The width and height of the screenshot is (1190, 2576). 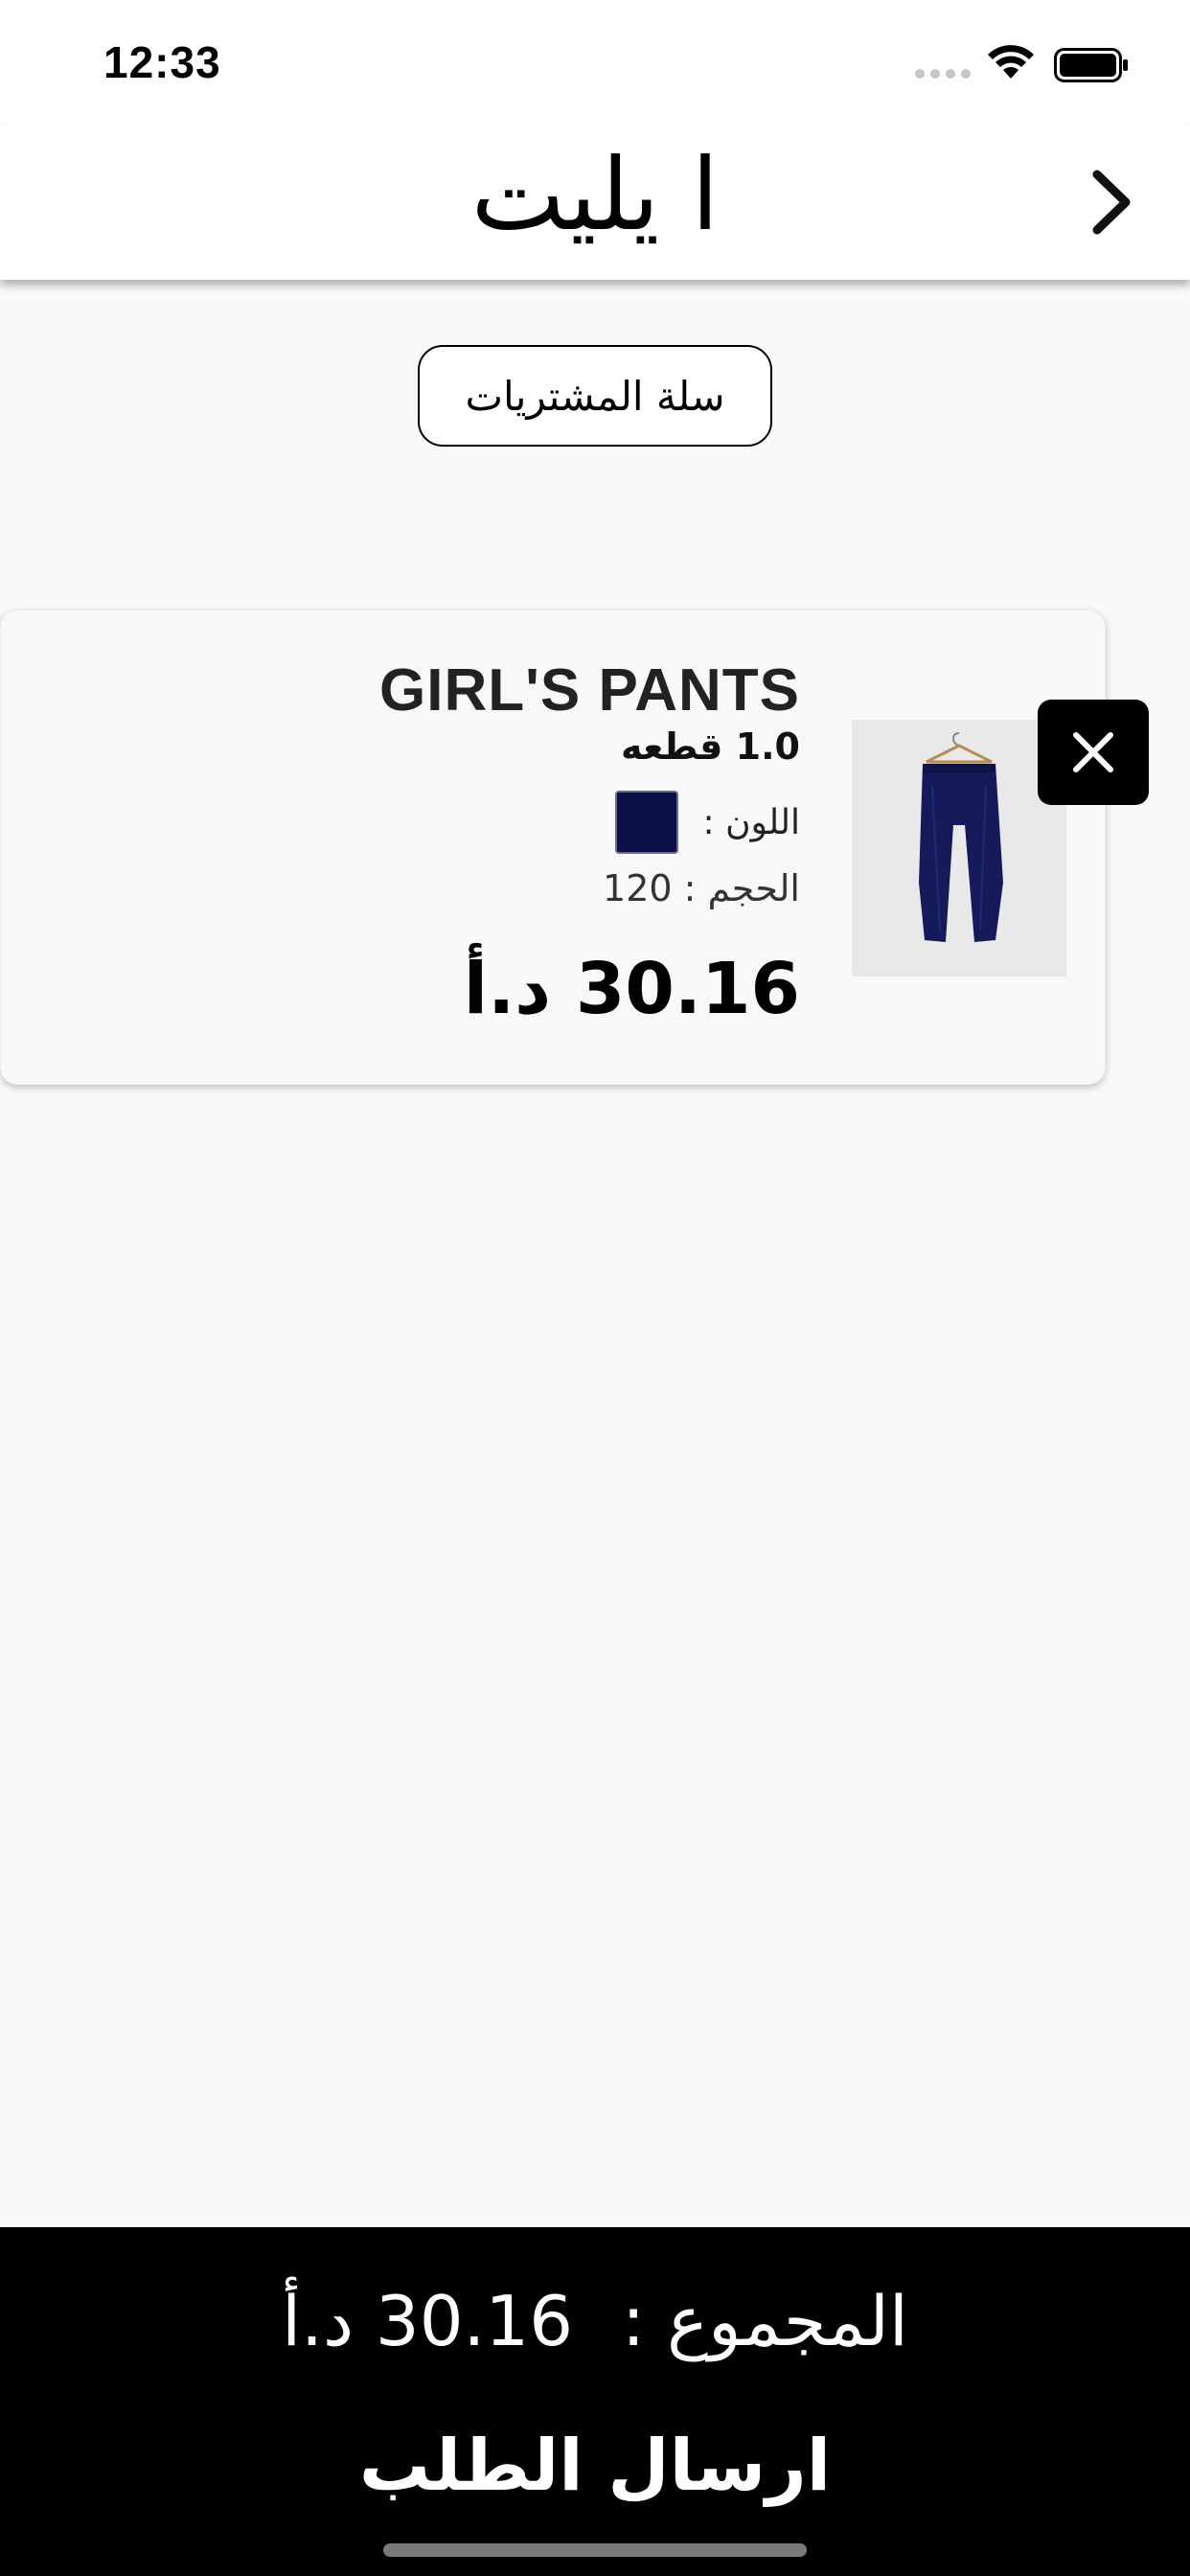 What do you see at coordinates (1091, 65) in the screenshot?
I see `battery-icon` at bounding box center [1091, 65].